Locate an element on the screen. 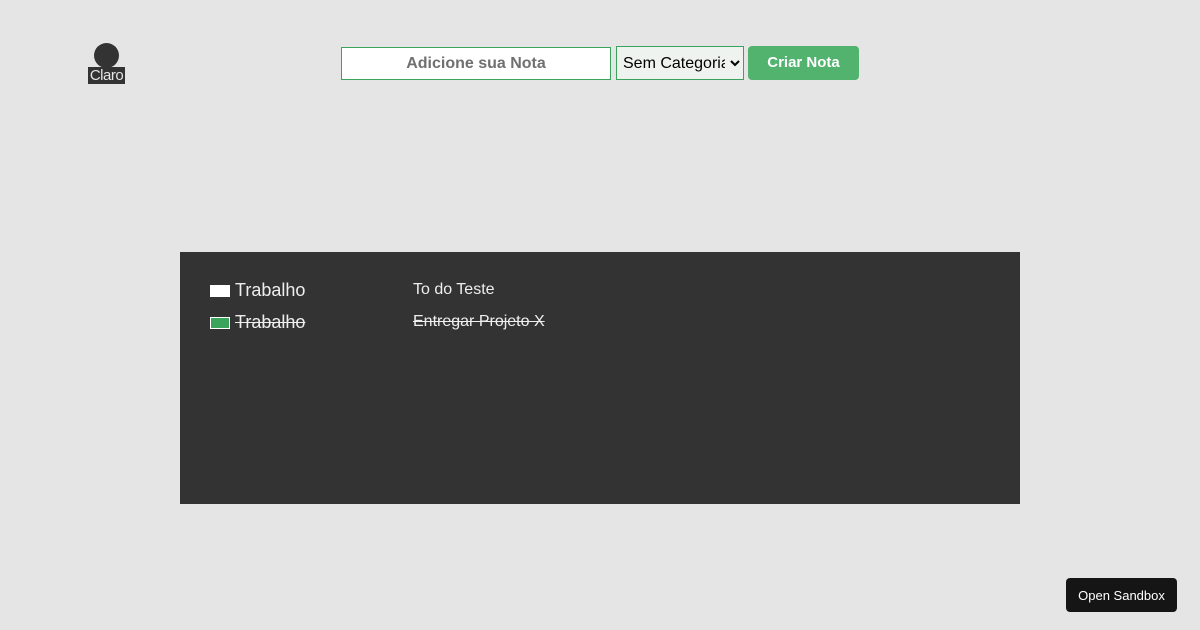 Image resolution: width=1200 pixels, height=630 pixels. note-text: Entregar Projeto X is located at coordinates (479, 321).